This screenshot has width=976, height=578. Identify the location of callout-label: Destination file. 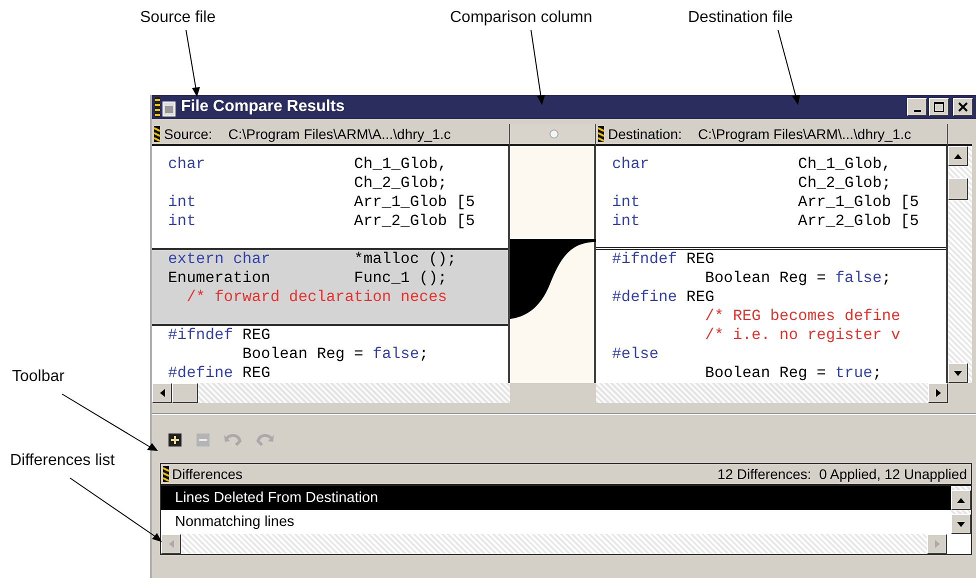
(740, 18).